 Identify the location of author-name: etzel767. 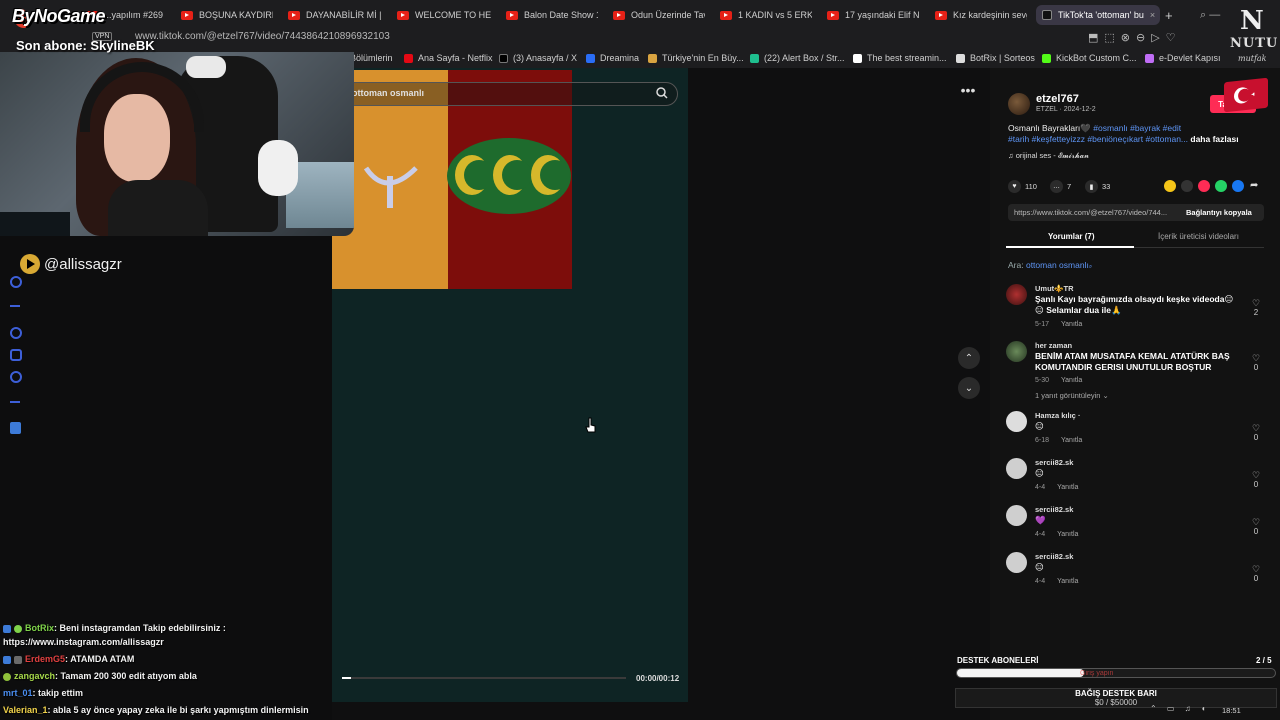
(1057, 99).